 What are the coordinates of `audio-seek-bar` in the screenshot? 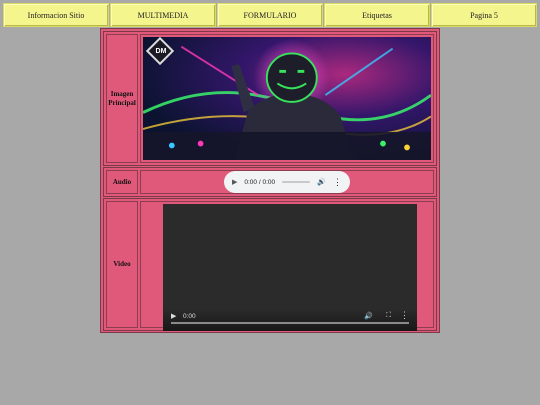 It's located at (296, 182).